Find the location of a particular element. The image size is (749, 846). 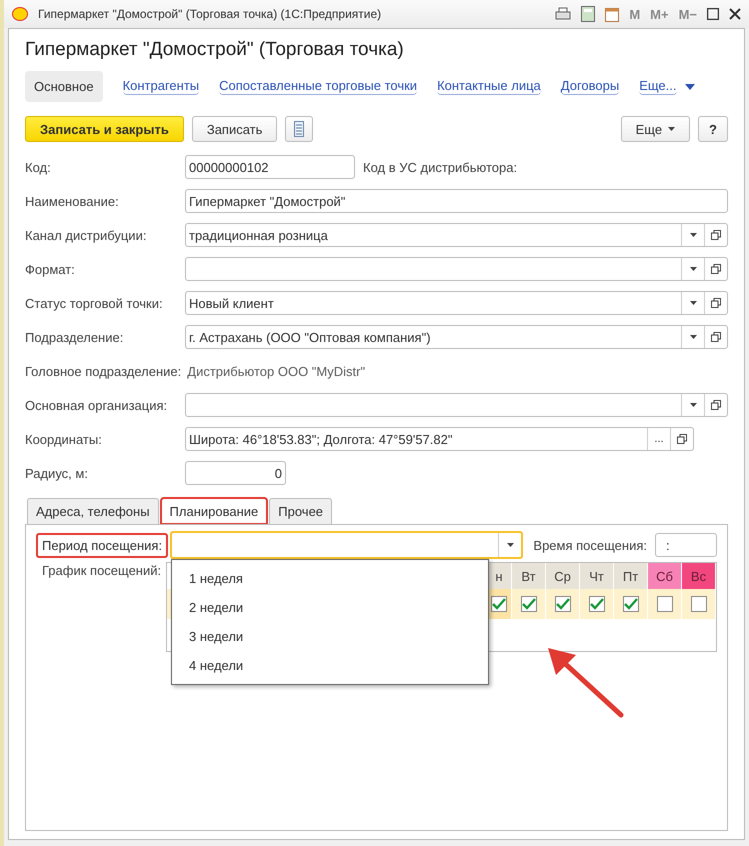

list-button is located at coordinates (299, 129).